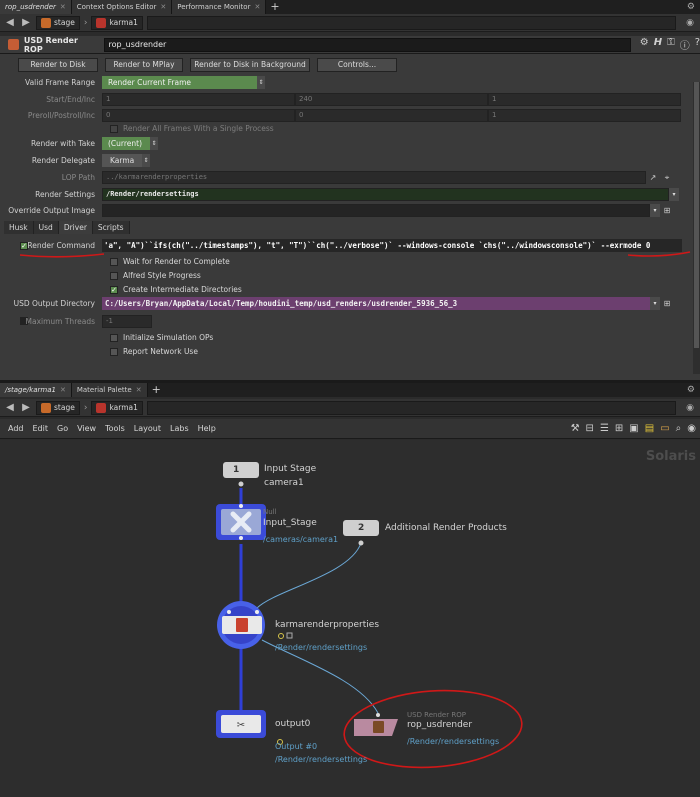 The image size is (700, 797). What do you see at coordinates (685, 44) in the screenshot?
I see `info-icon: ⓘ` at bounding box center [685, 44].